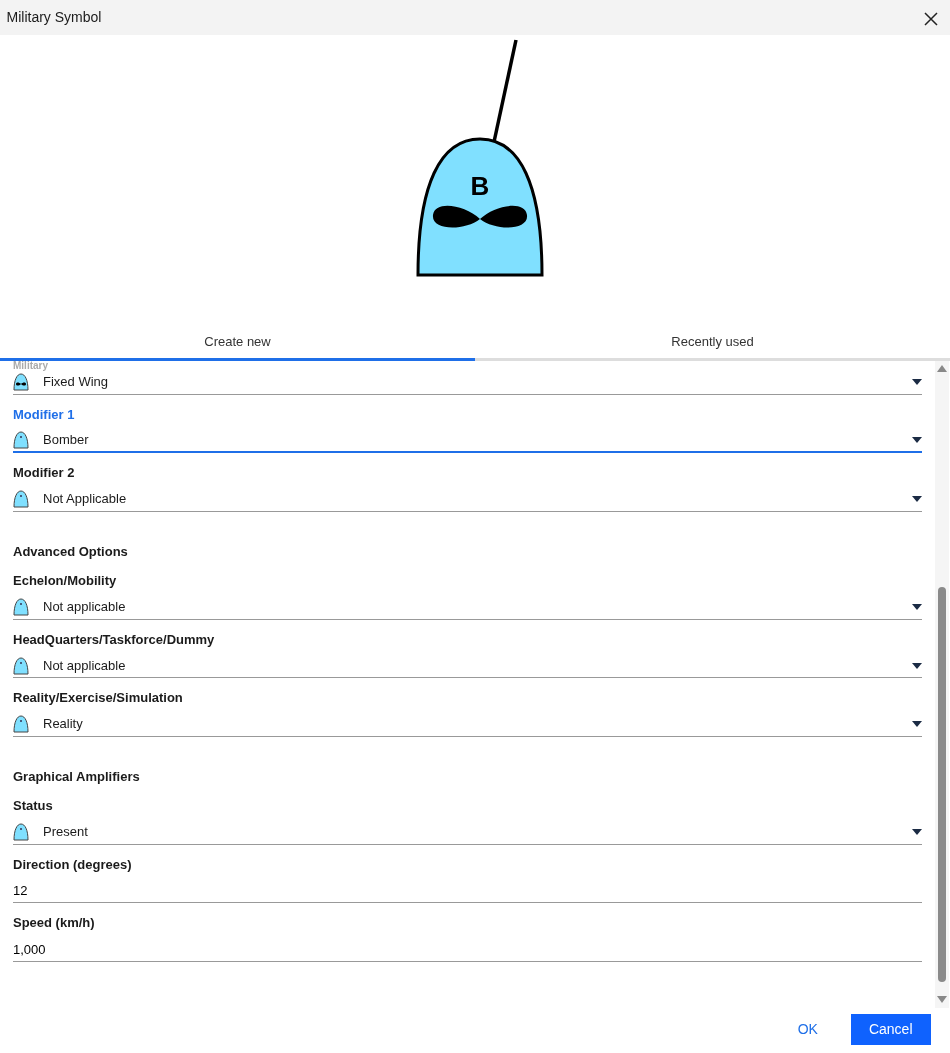  I want to click on dropdown-field: Reality, so click(467, 724).